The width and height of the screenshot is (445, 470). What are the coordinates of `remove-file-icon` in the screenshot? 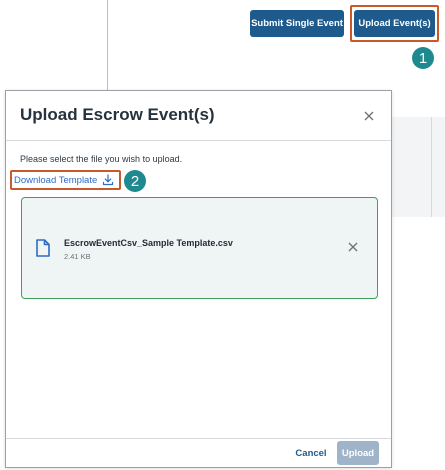 It's located at (353, 247).